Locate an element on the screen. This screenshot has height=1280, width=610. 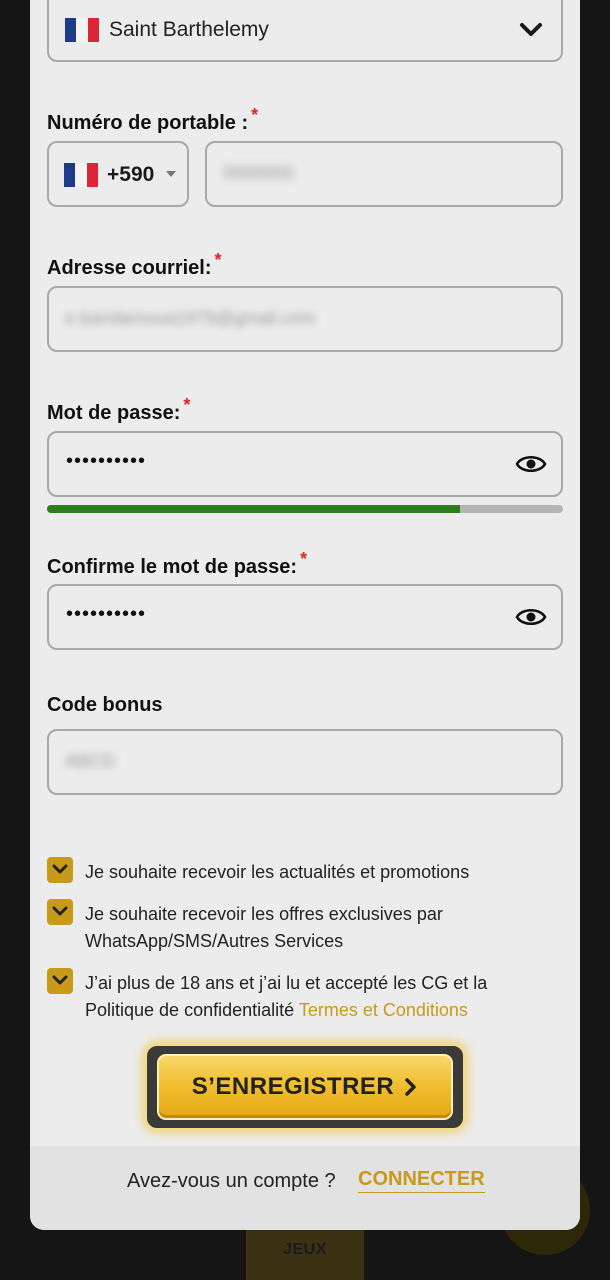
country-code-value: +590 is located at coordinates (131, 174).